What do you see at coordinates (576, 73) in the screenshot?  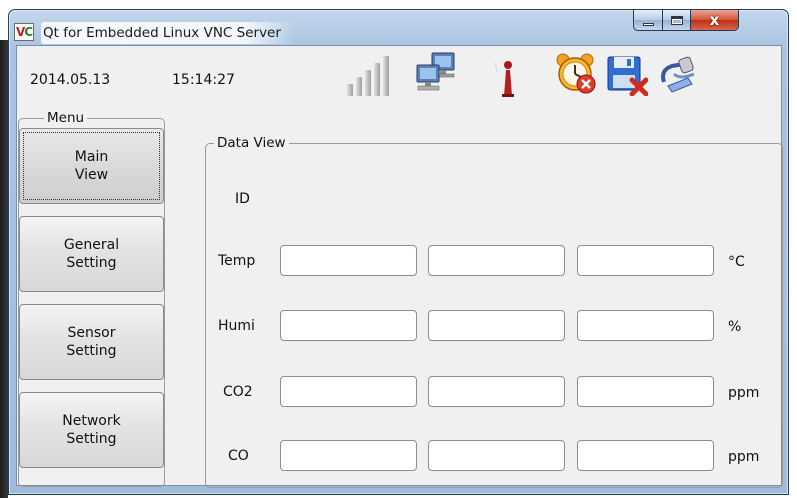 I see `alarm-clock-disabled-icon` at bounding box center [576, 73].